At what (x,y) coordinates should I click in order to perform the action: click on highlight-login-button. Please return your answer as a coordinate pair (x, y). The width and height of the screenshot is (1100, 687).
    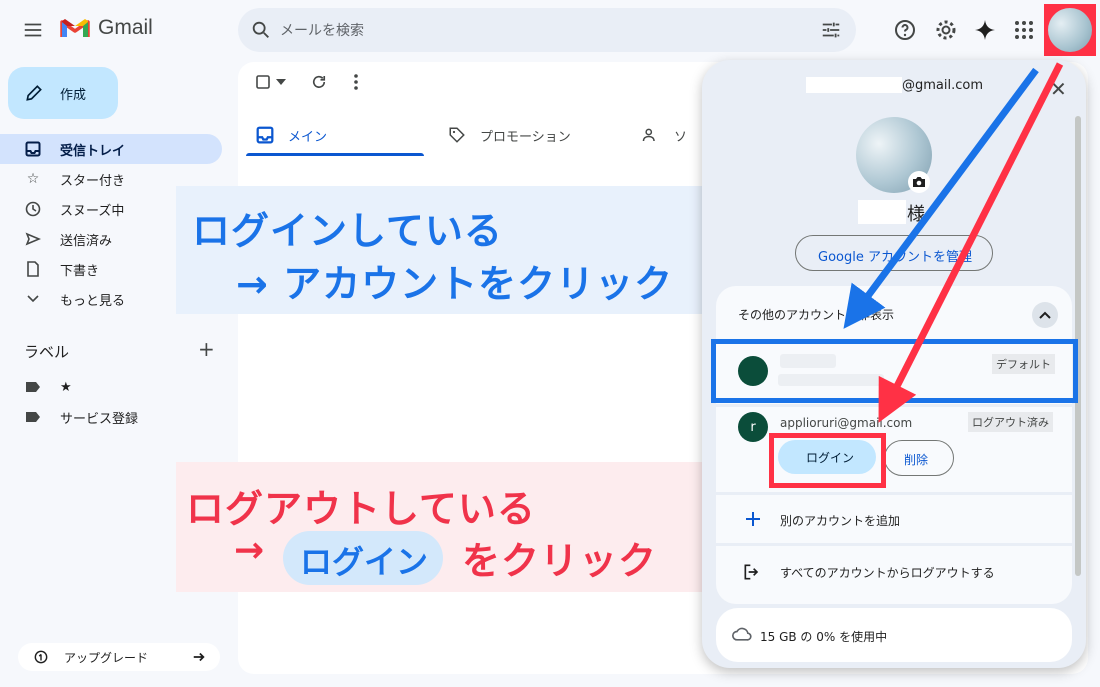
    Looking at the image, I should click on (827, 460).